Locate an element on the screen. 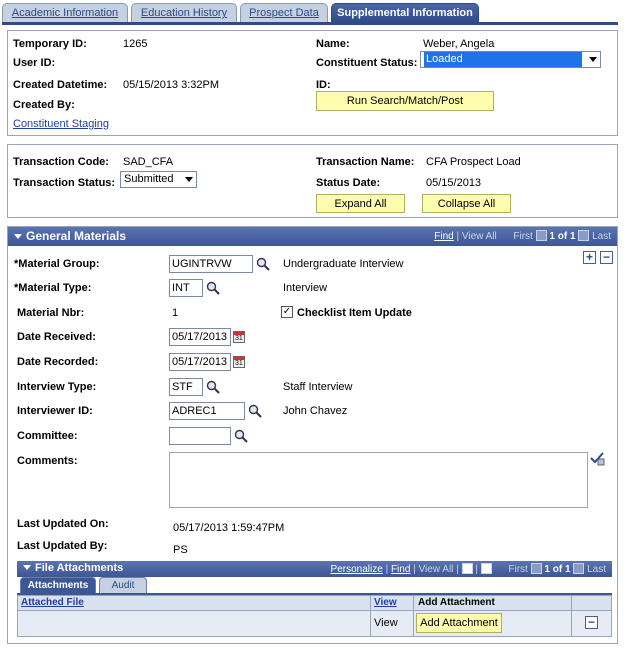  comments-textarea is located at coordinates (378, 480).